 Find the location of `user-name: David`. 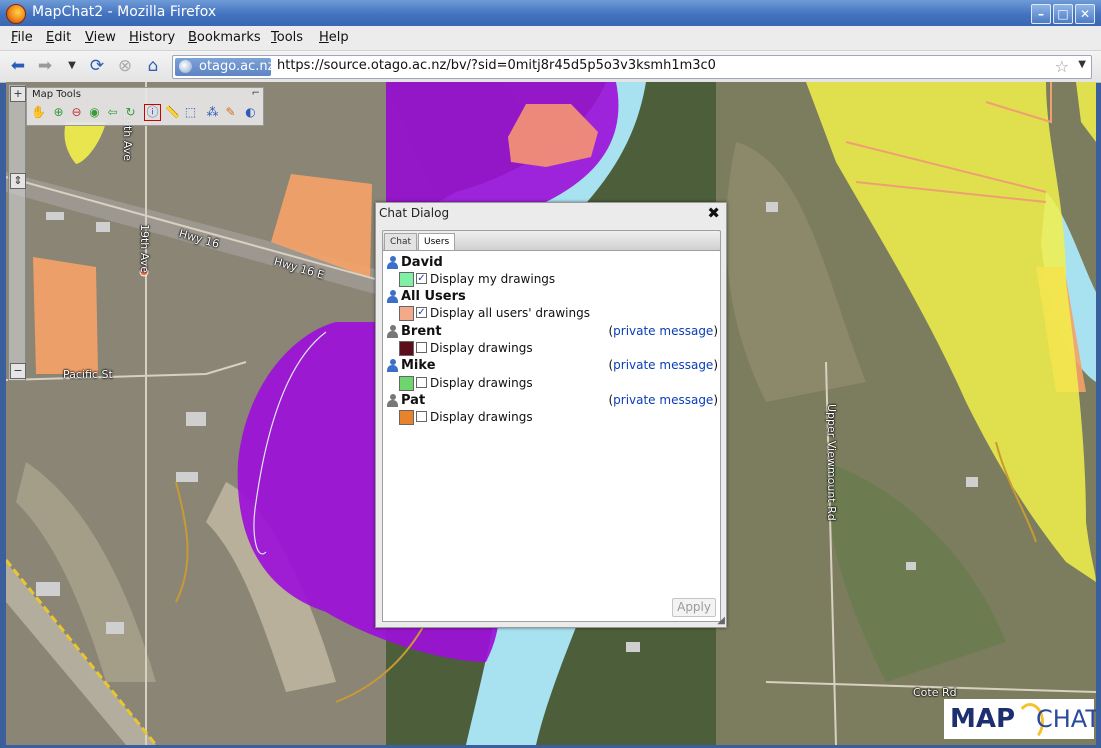

user-name: David is located at coordinates (422, 262).